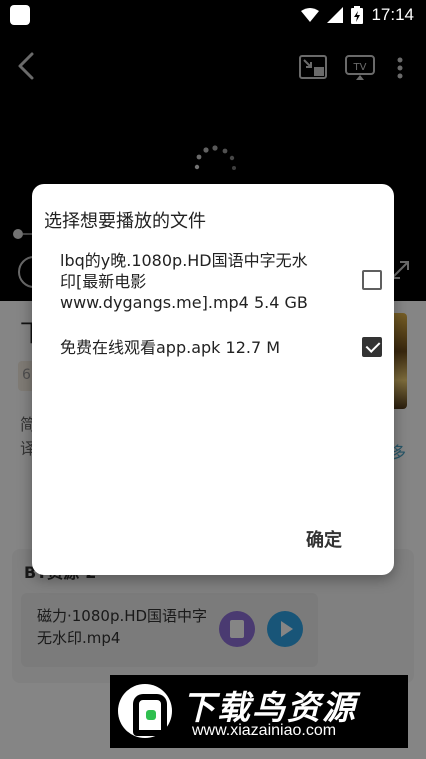 This screenshot has width=426, height=759. Describe the element at coordinates (20, 15) in the screenshot. I see `app-icon` at that location.